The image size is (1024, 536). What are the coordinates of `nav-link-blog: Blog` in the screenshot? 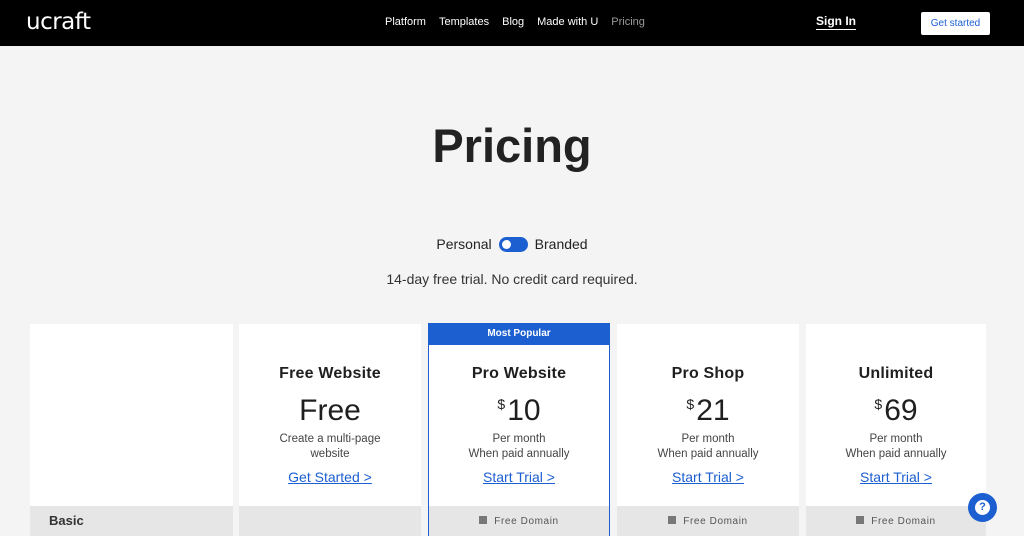 It's located at (513, 22).